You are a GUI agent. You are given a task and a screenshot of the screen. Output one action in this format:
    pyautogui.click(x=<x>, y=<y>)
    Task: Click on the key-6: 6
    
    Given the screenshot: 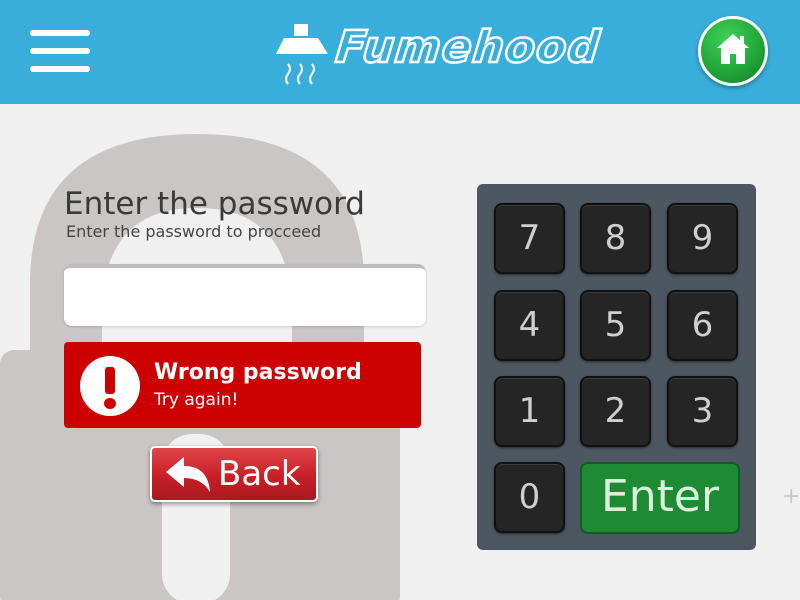 What is the action you would take?
    pyautogui.click(x=702, y=325)
    